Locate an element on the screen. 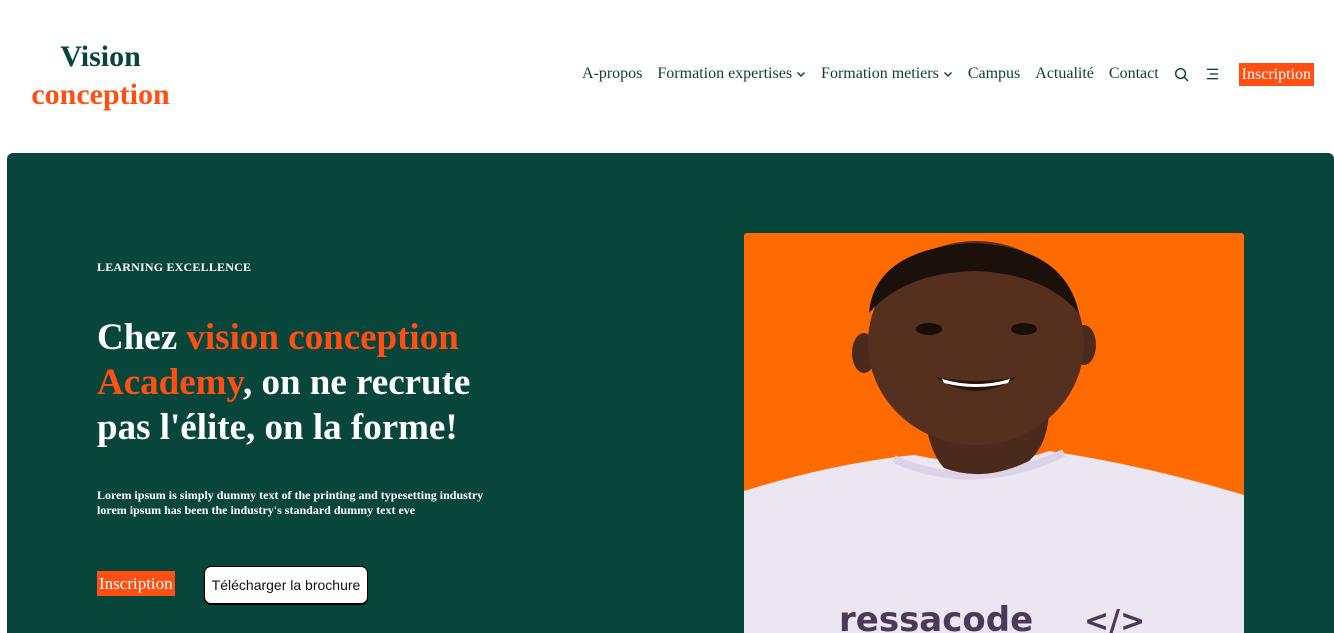 Image resolution: width=1334 pixels, height=633 pixels. brand-logo: Vision conception is located at coordinates (100, 76).